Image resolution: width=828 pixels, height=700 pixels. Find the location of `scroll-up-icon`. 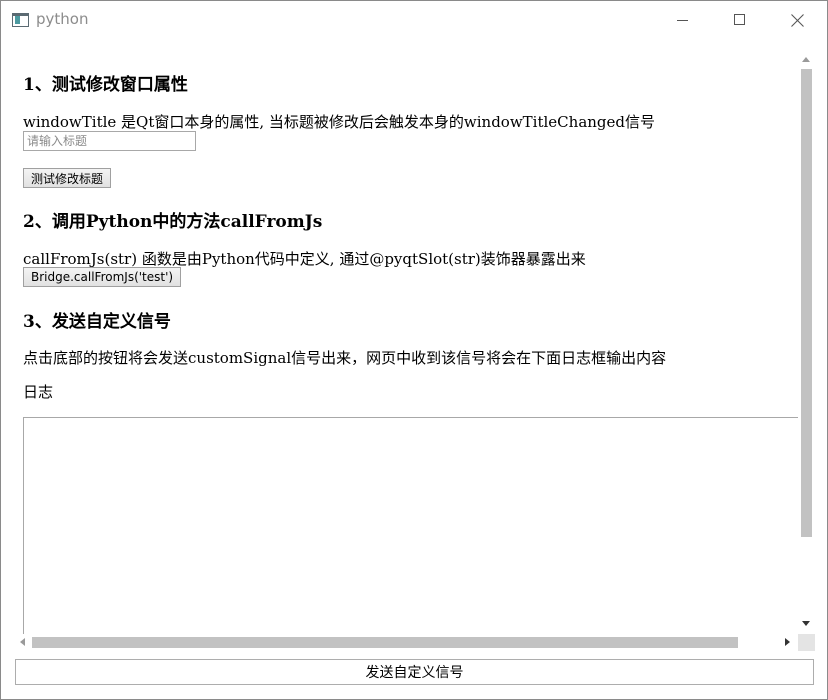

scroll-up-icon is located at coordinates (806, 59).